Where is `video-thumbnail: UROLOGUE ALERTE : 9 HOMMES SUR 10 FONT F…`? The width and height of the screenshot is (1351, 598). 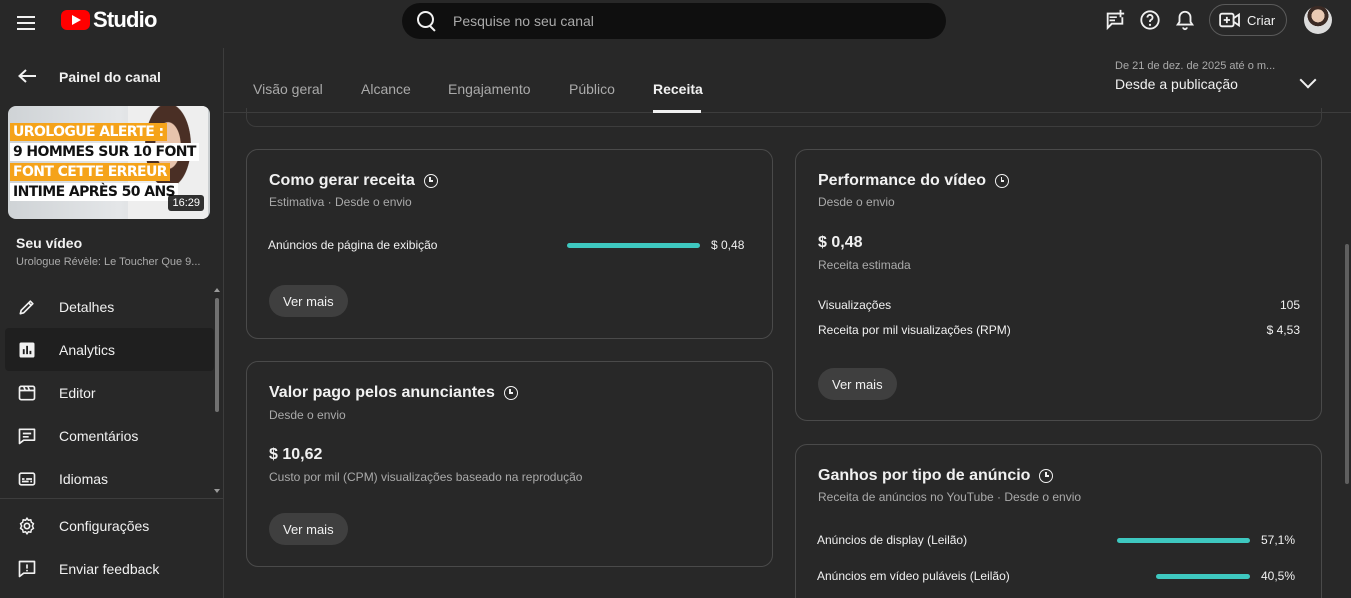 video-thumbnail: UROLOGUE ALERTE : 9 HOMMES SUR 10 FONT F… is located at coordinates (109, 162).